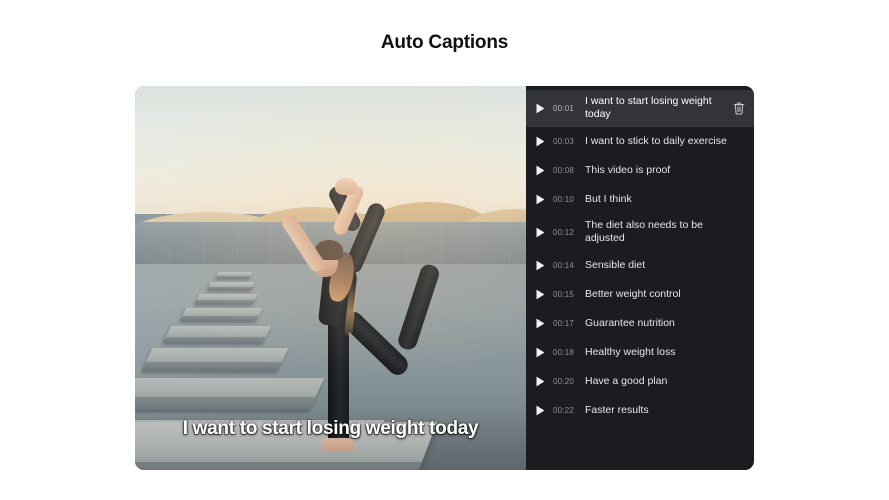 Image resolution: width=889 pixels, height=500 pixels. What do you see at coordinates (666, 410) in the screenshot?
I see `caption-text: Faster results` at bounding box center [666, 410].